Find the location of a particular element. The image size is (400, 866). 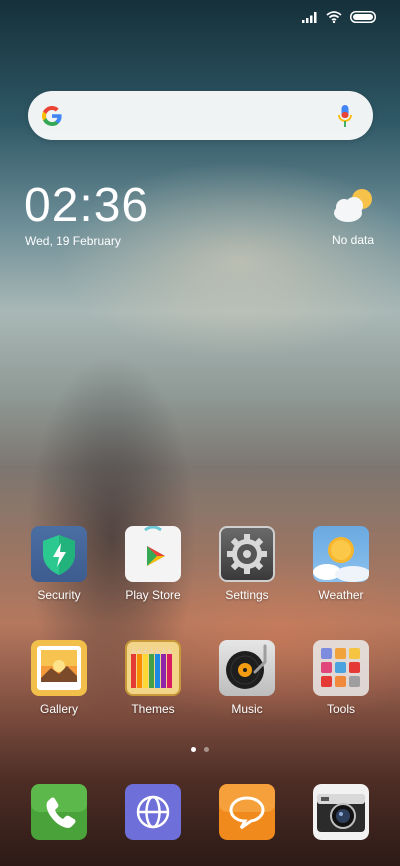

cloud-sun-icon is located at coordinates (353, 205).